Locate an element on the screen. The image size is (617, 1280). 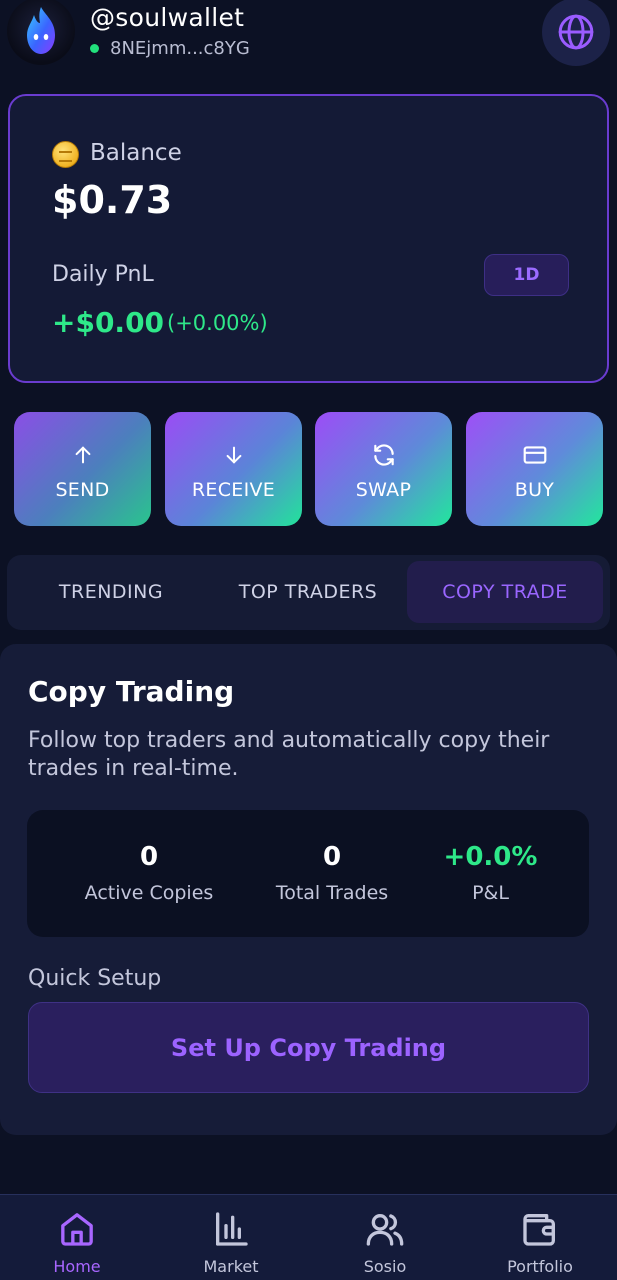
tab-top-traders: TOP TRADERS is located at coordinates (308, 592).